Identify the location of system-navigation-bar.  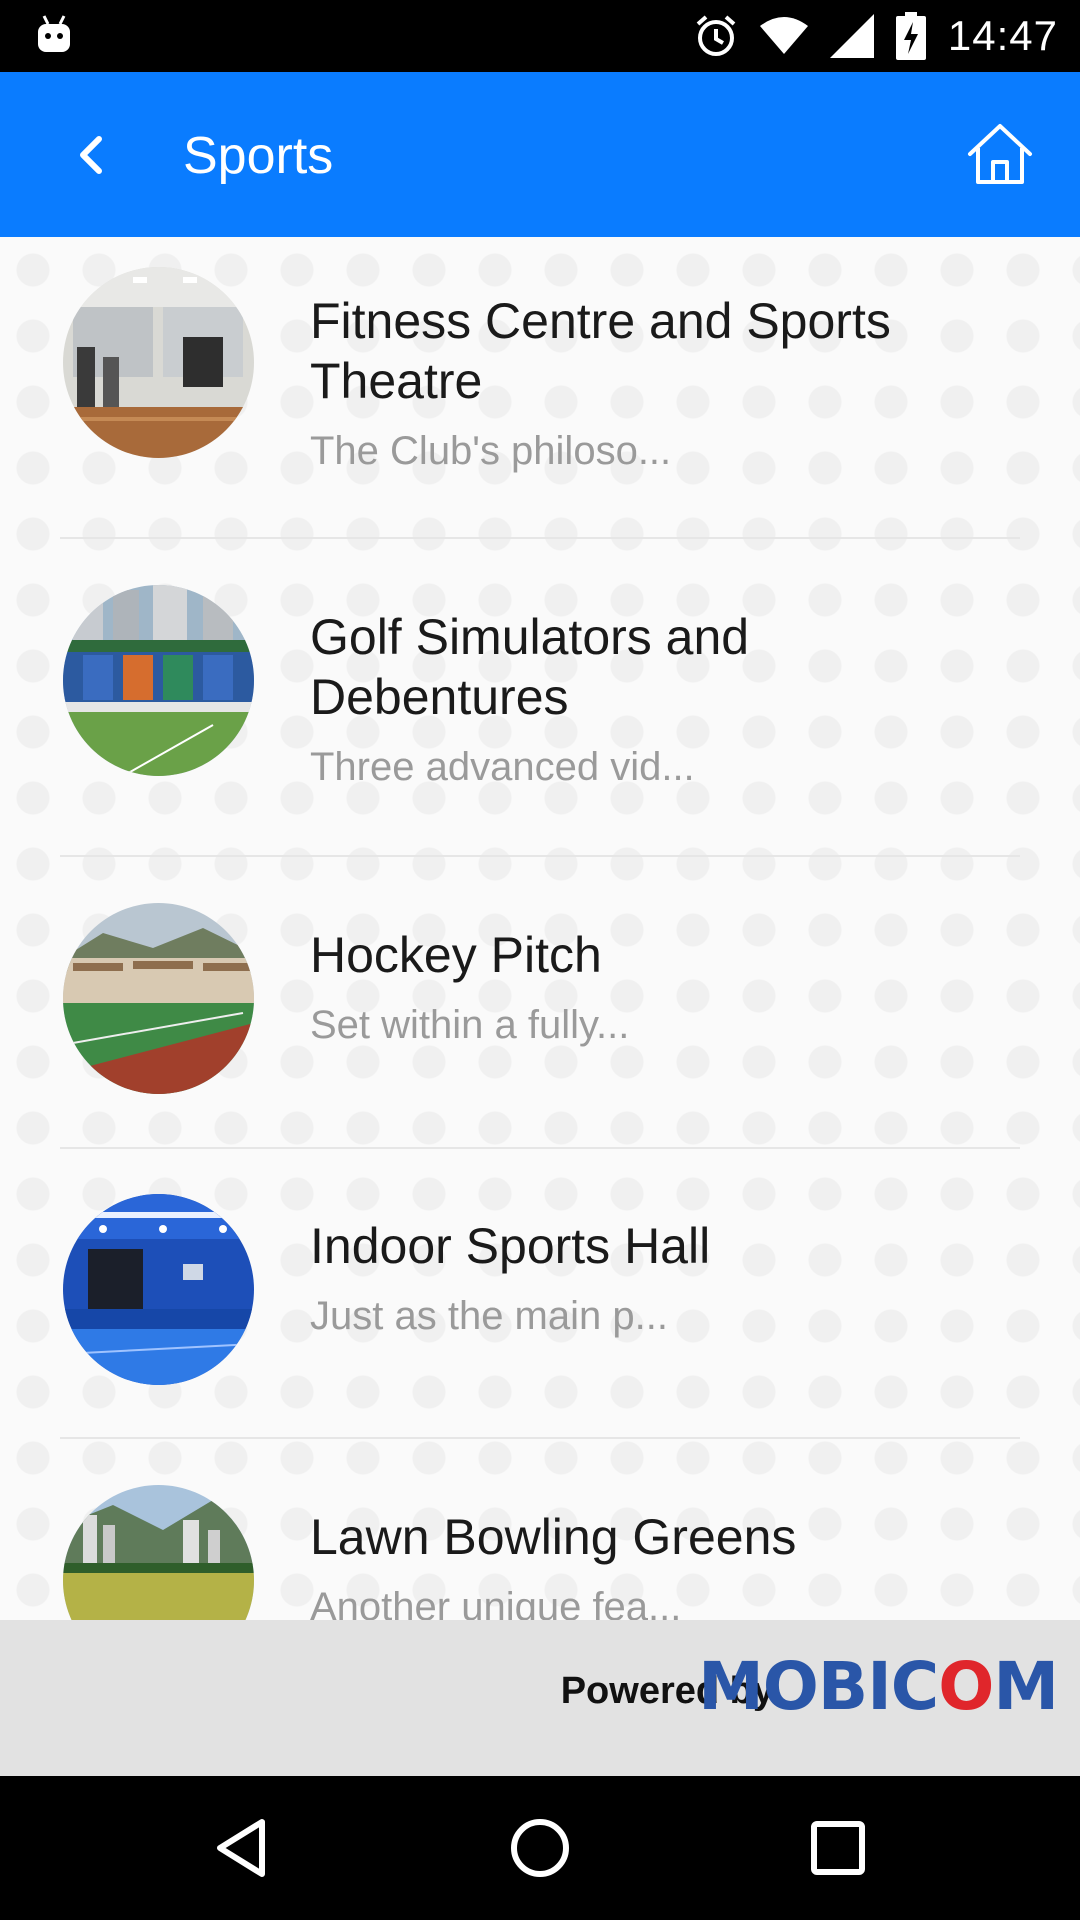
(540, 1848).